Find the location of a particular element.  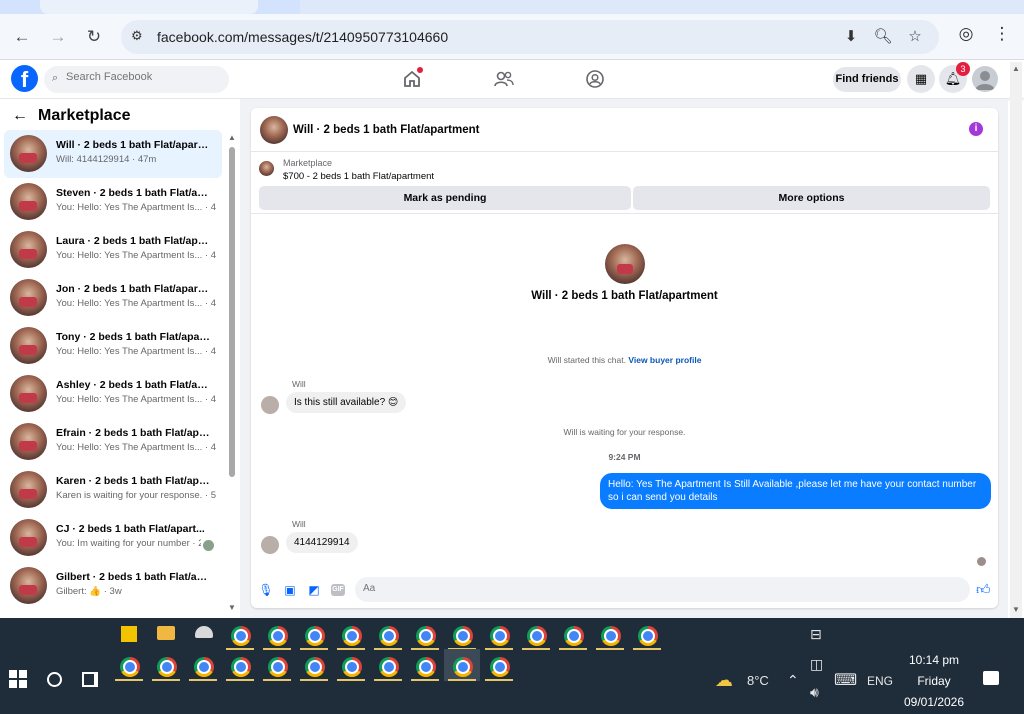

bookmark-star-icon: ☆ is located at coordinates (915, 37).